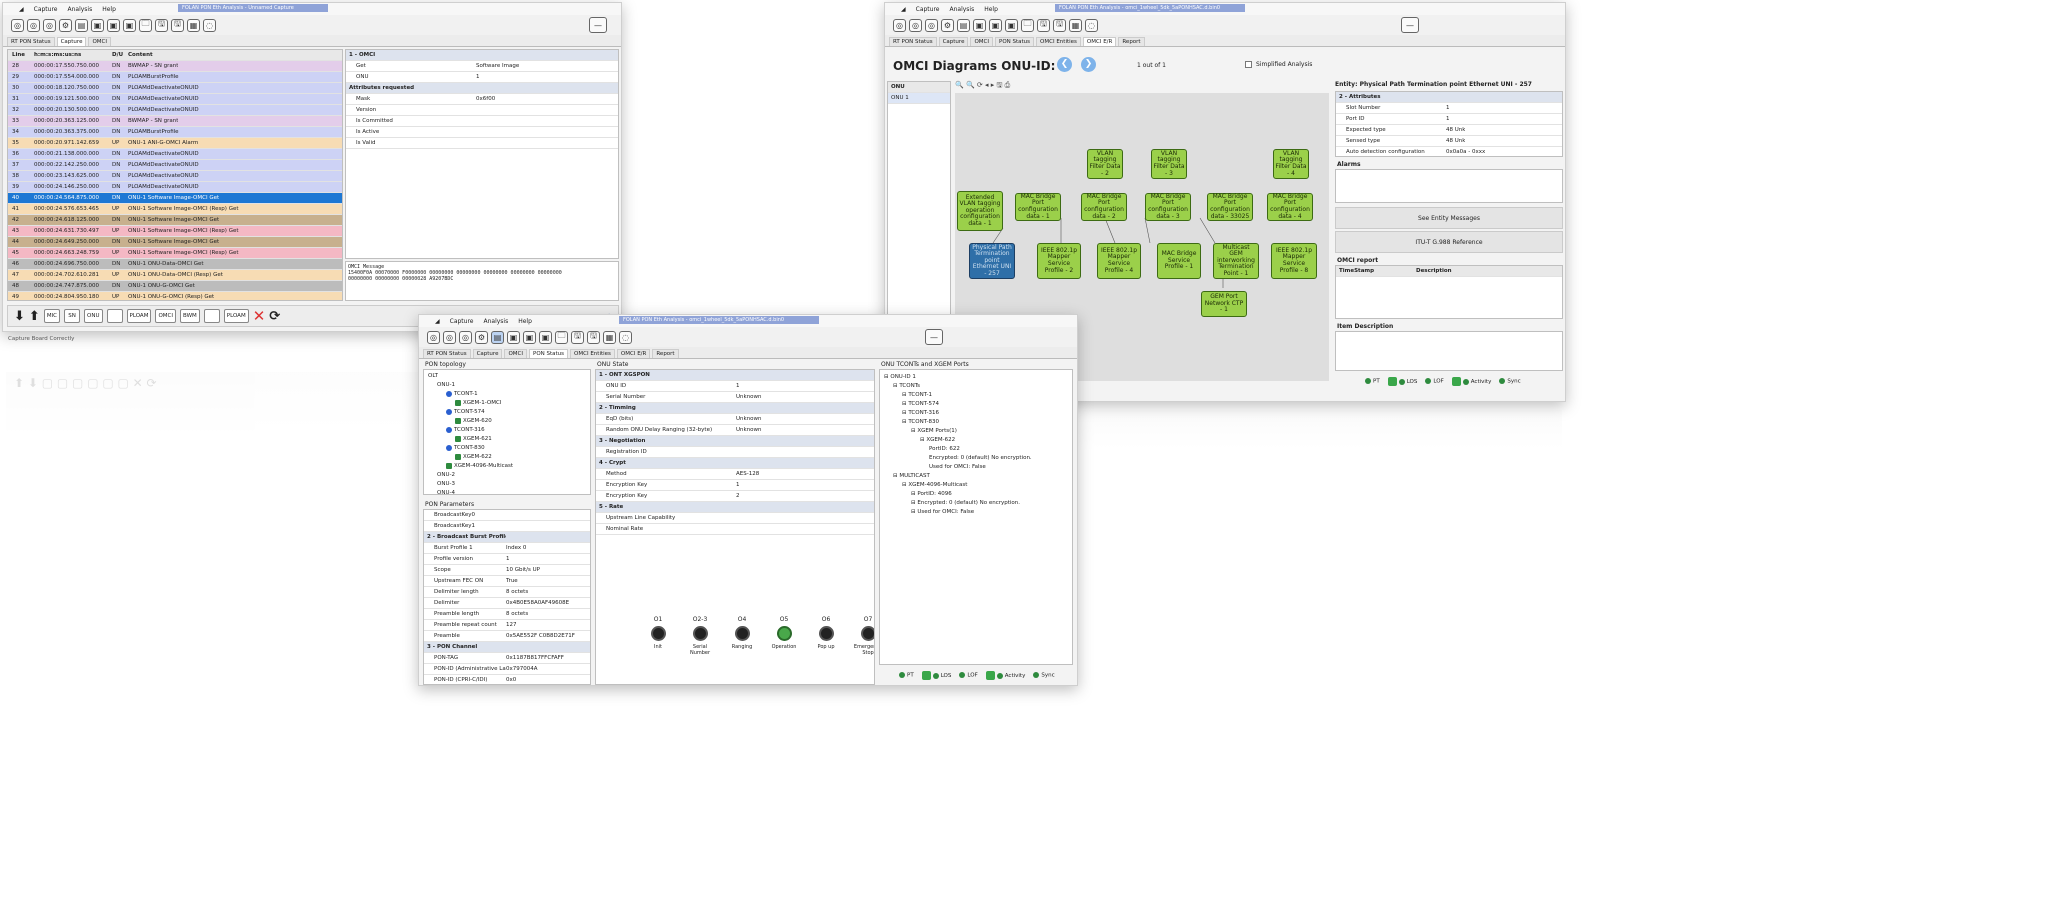 Image resolution: width=2062 pixels, height=898 pixels. What do you see at coordinates (507, 403) in the screenshot?
I see `tree-node: XGEM-1-OMCI` at bounding box center [507, 403].